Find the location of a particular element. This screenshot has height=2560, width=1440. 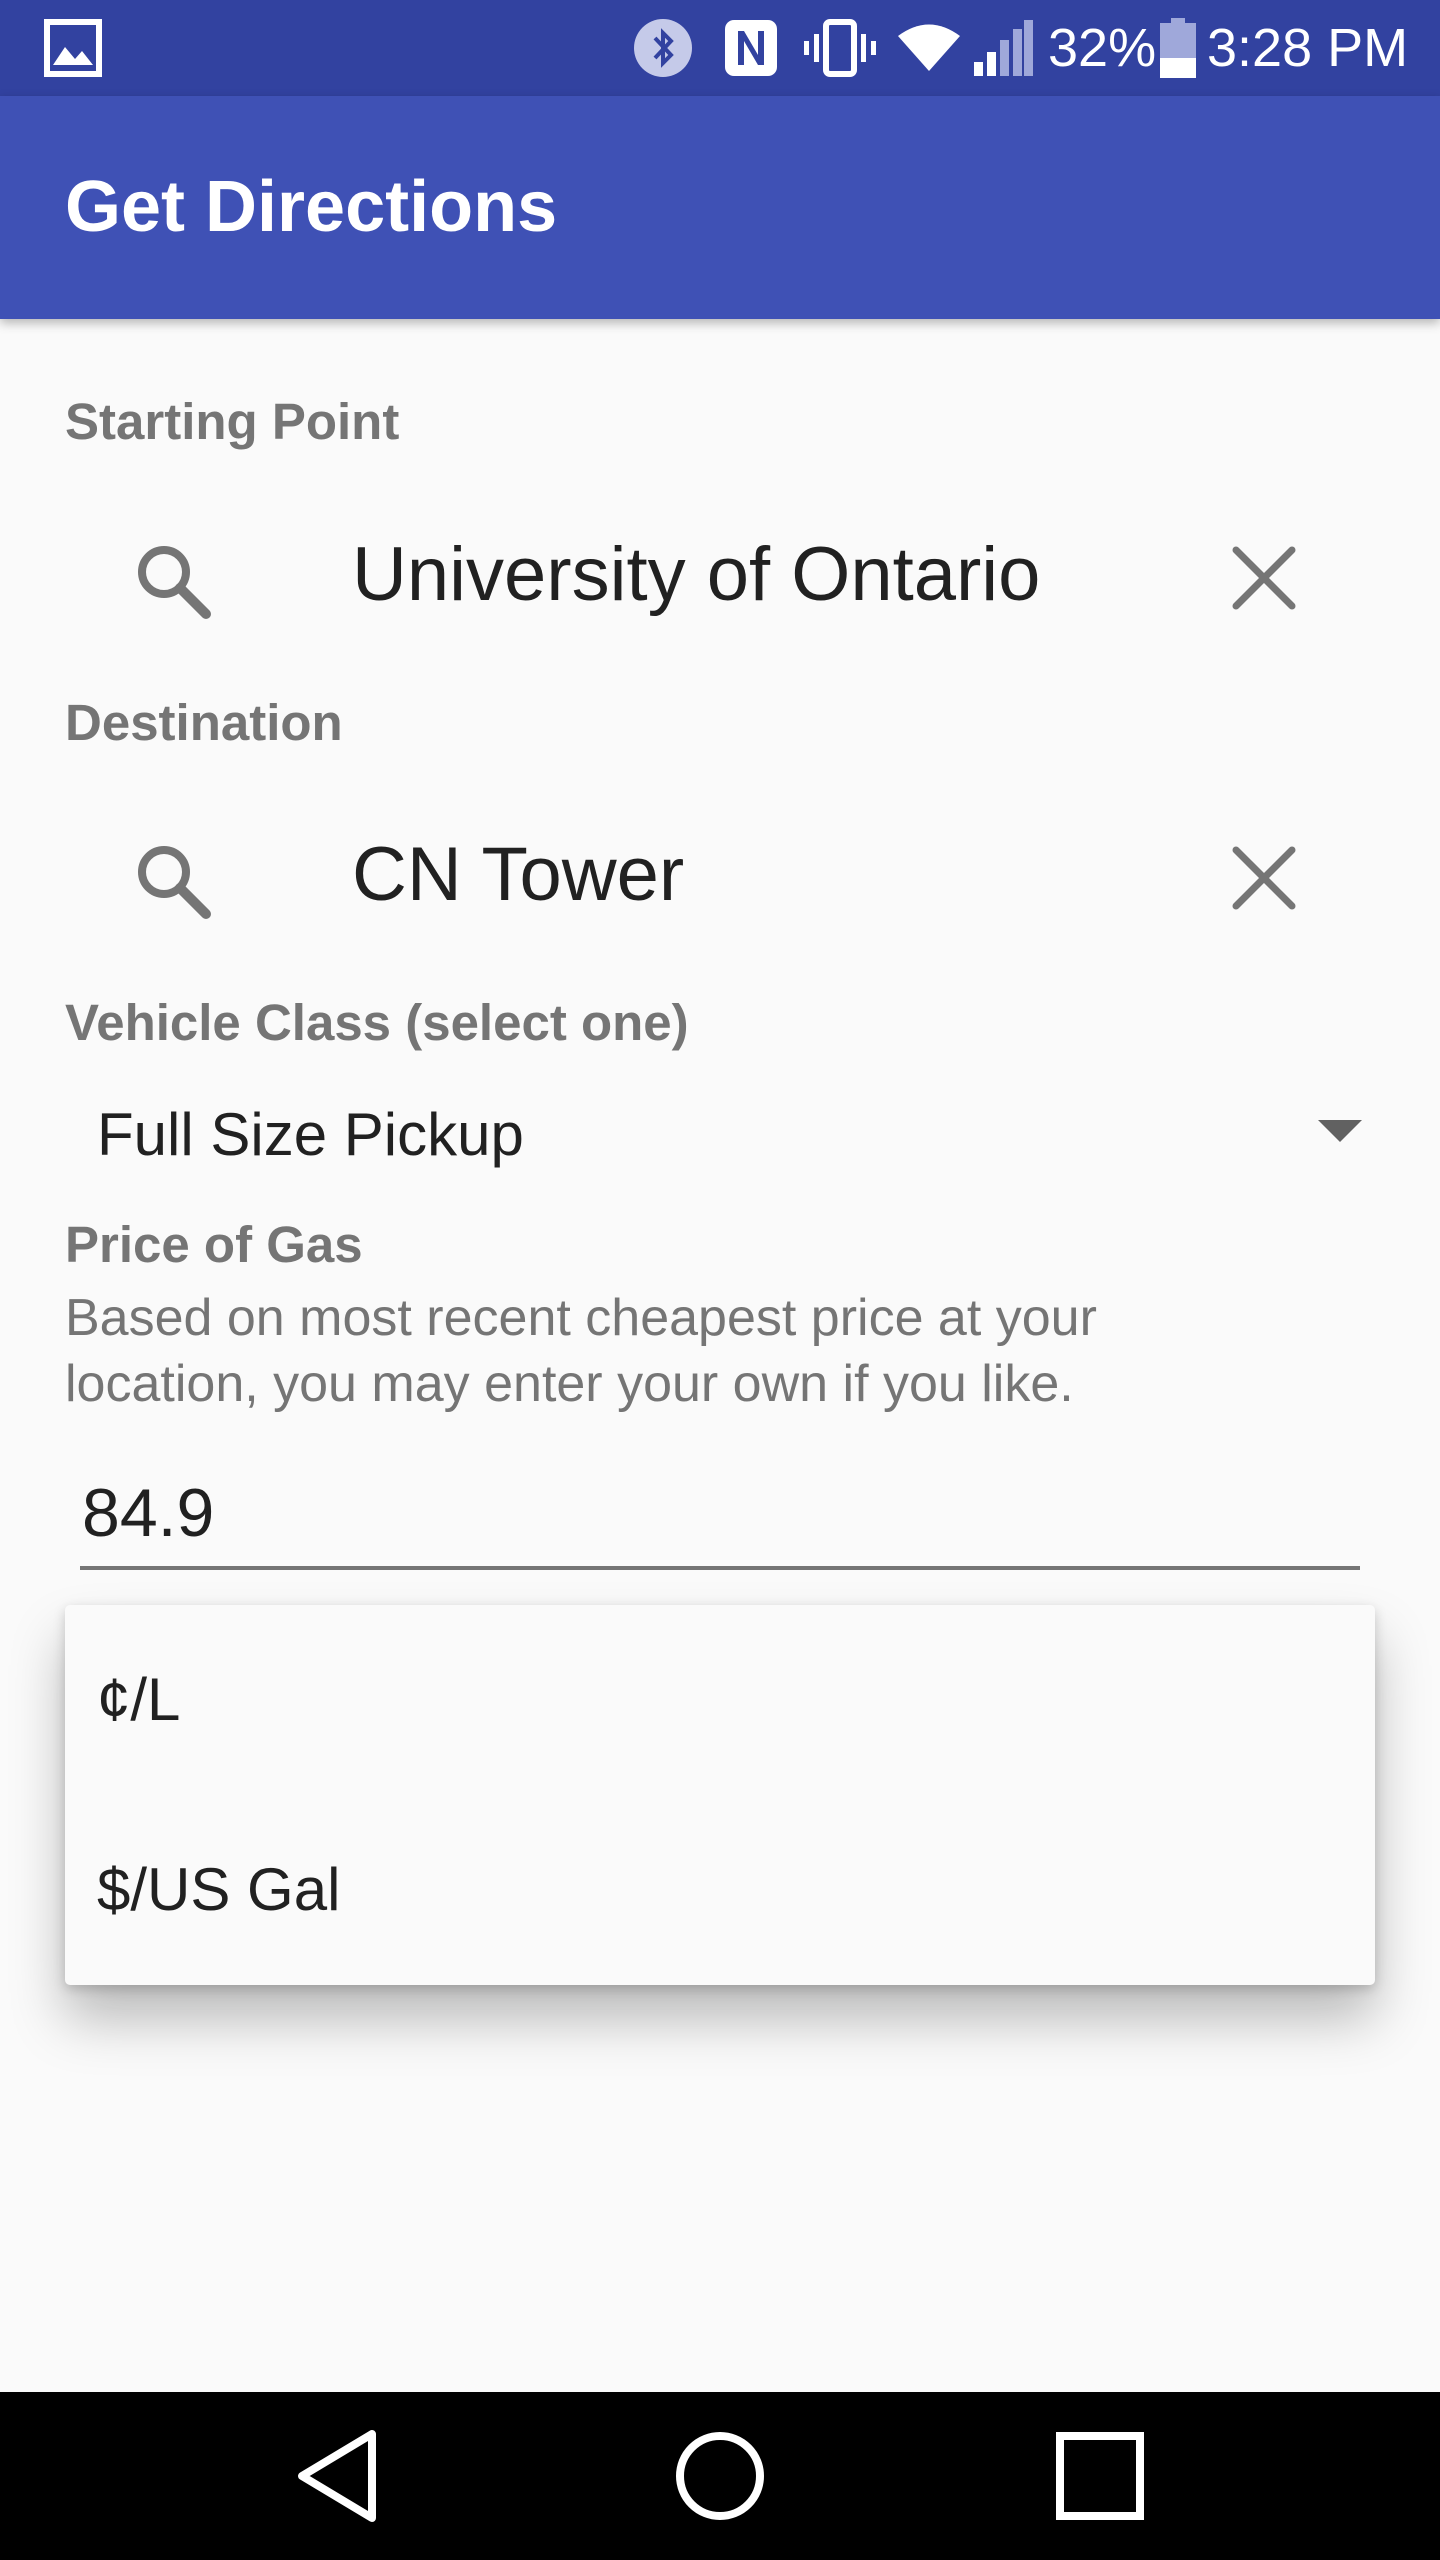

signal-icon is located at coordinates (1003, 48).